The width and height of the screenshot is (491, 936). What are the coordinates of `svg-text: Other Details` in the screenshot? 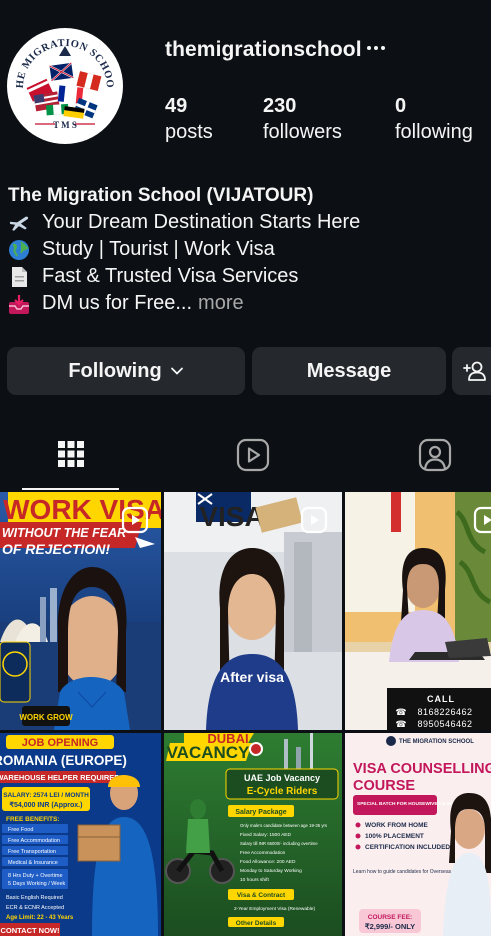 It's located at (256, 923).